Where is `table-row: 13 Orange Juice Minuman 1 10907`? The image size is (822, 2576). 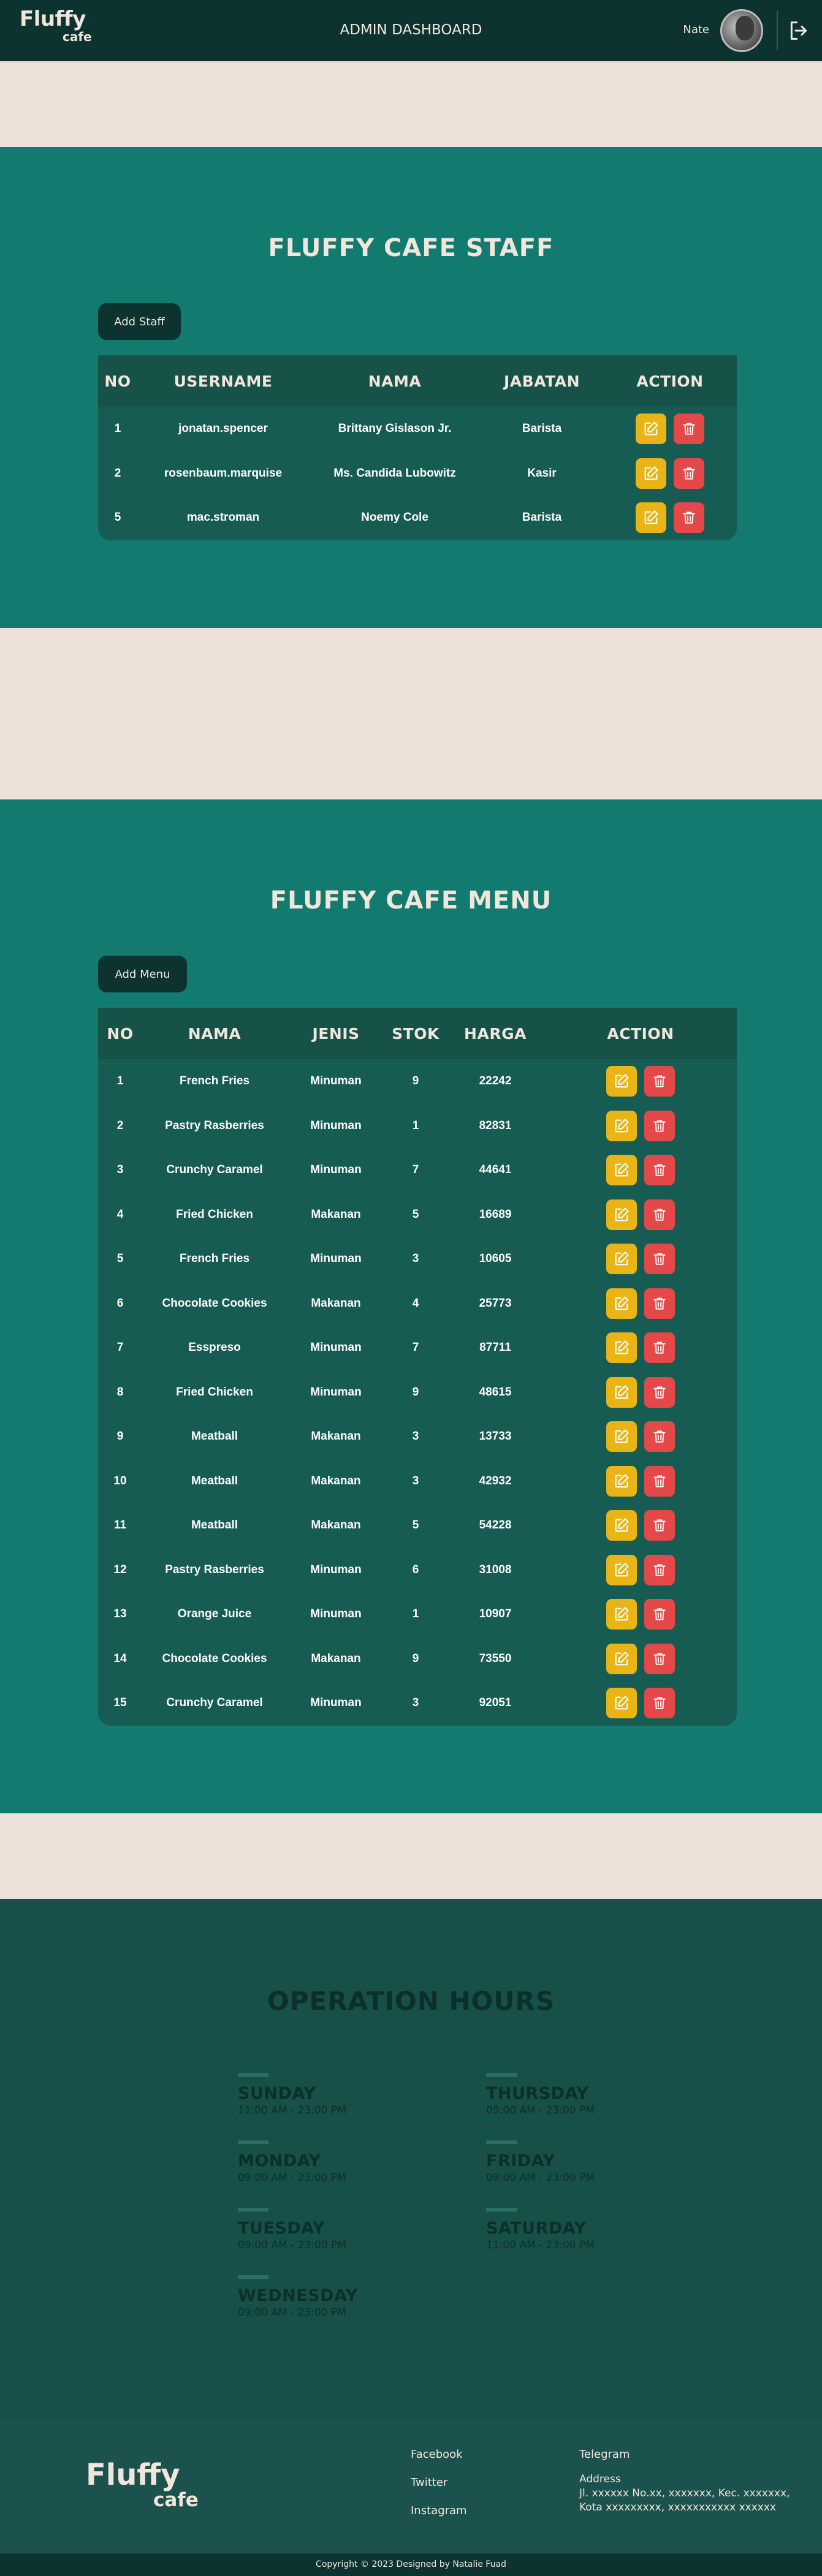 table-row: 13 Orange Juice Minuman 1 10907 is located at coordinates (418, 1614).